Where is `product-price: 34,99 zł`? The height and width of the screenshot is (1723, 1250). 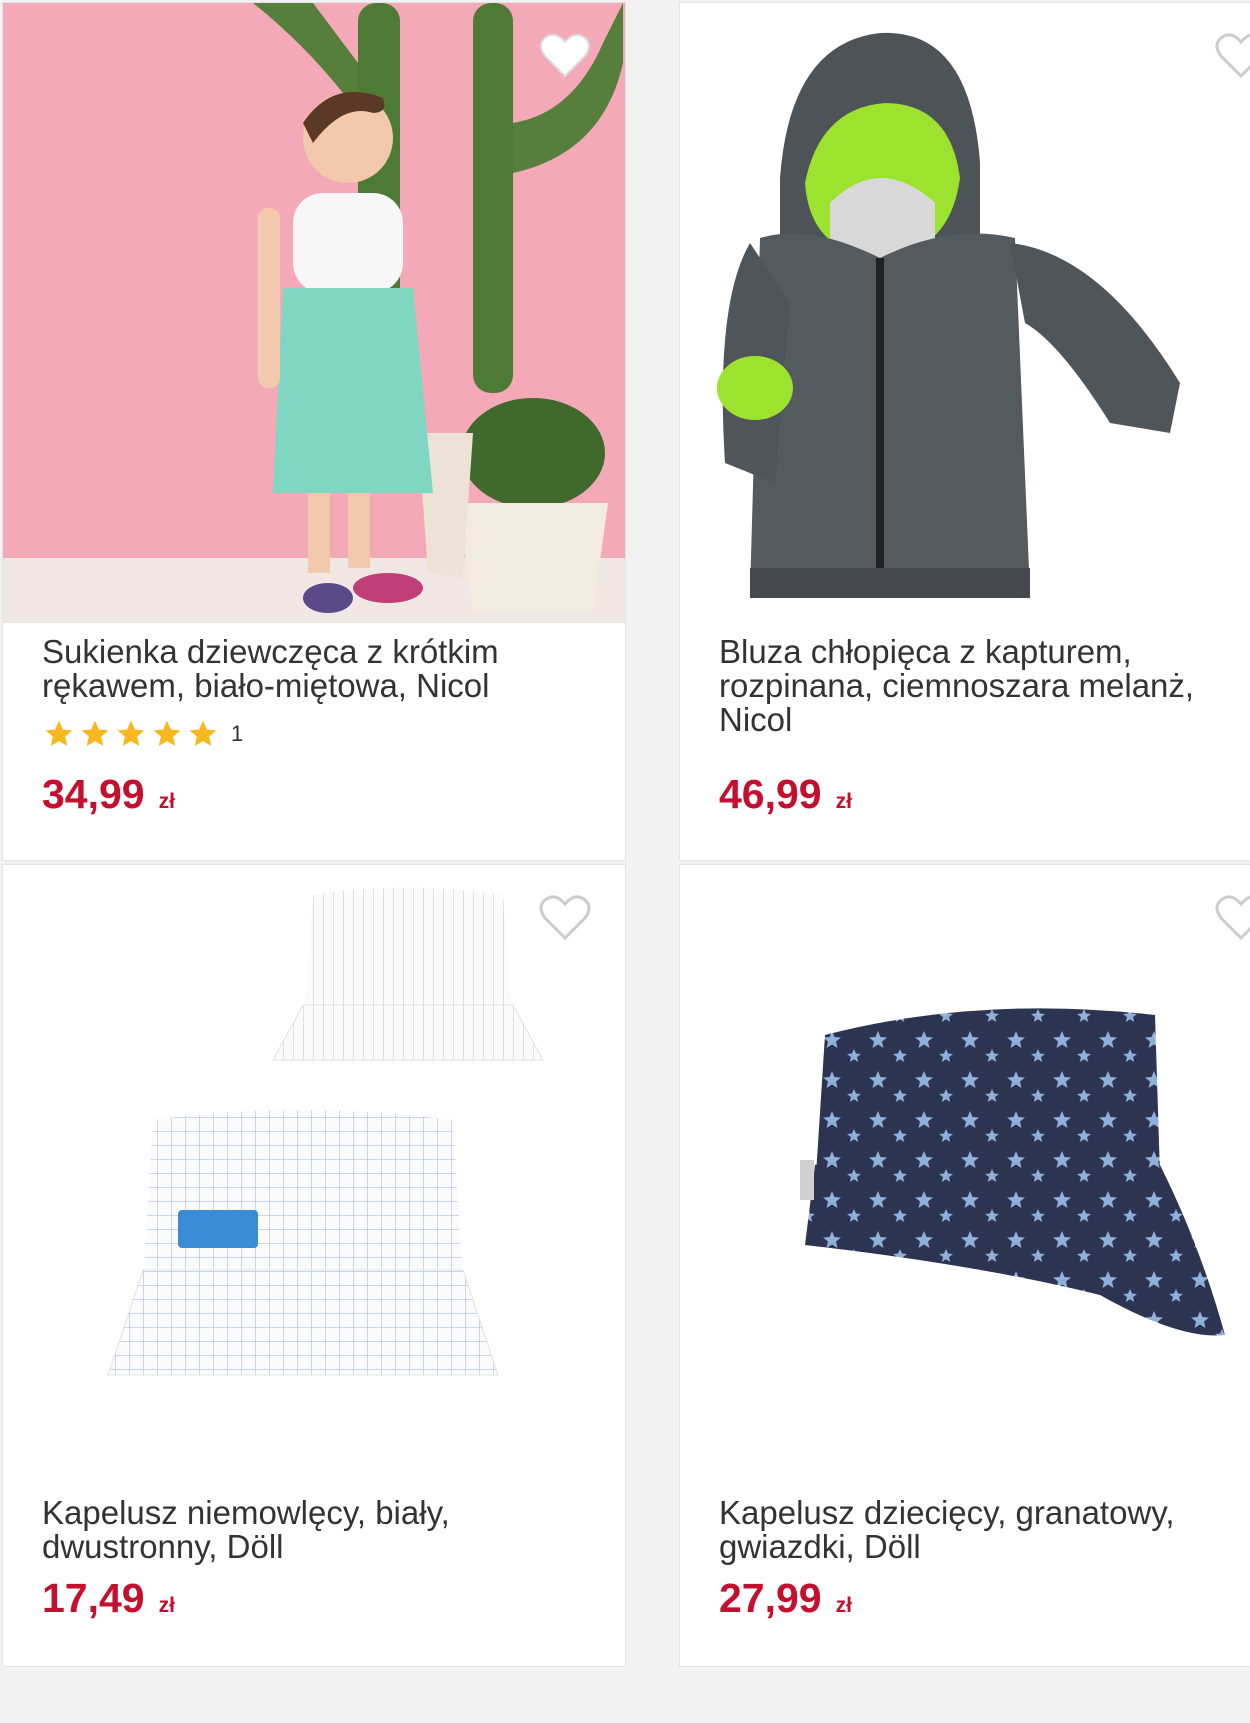 product-price: 34,99 zł is located at coordinates (108, 794).